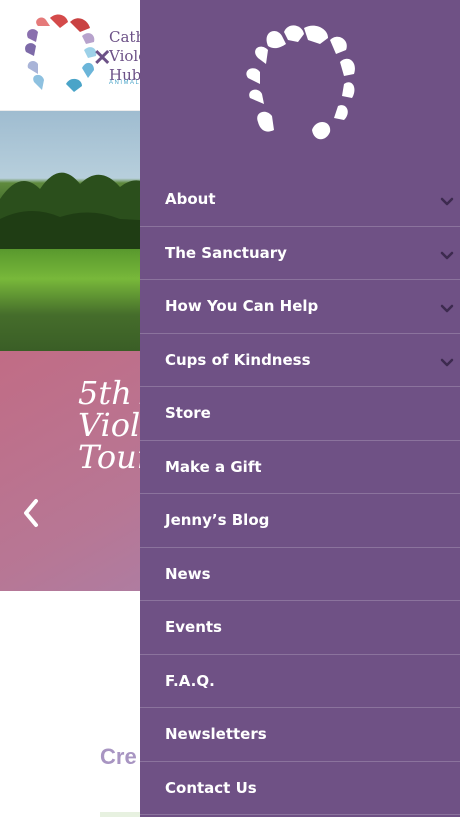 The width and height of the screenshot is (460, 817). I want to click on menu-item-label: Contact Us, so click(211, 787).